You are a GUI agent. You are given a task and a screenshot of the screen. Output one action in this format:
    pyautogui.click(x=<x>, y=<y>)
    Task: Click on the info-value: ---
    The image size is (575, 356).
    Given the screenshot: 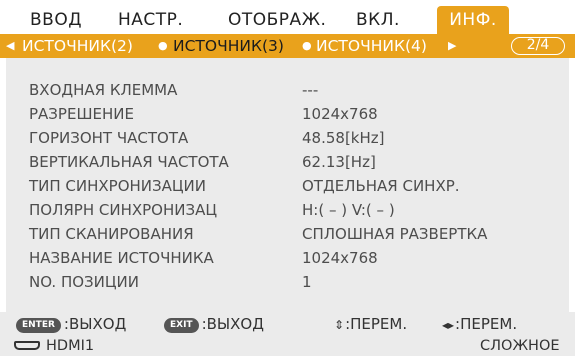 What is the action you would take?
    pyautogui.click(x=310, y=90)
    